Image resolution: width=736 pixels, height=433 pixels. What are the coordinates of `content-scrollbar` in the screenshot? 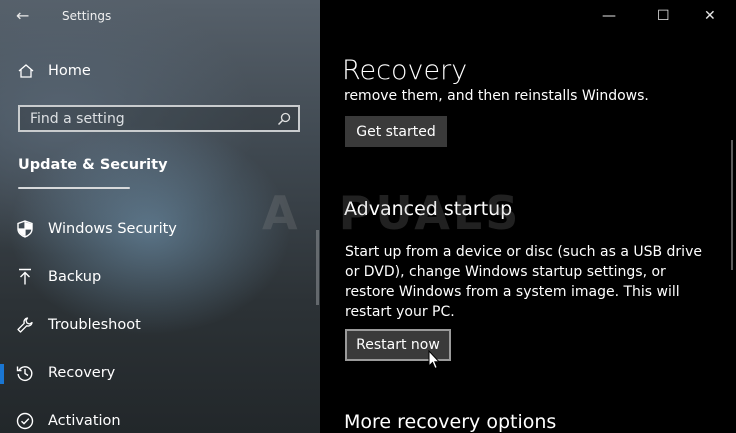 It's located at (732, 205).